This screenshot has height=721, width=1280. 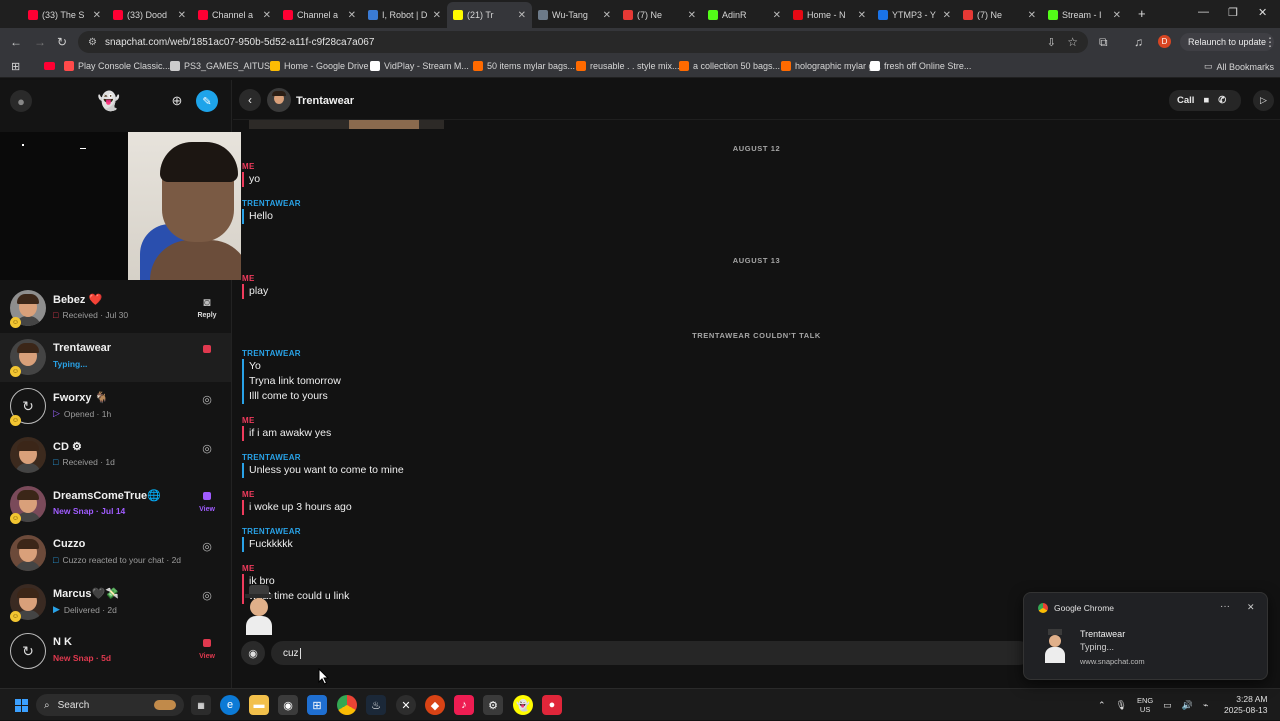 I want to click on chat-list-item: CD ⚙ □ Received · 1d ◎, so click(x=115, y=455).